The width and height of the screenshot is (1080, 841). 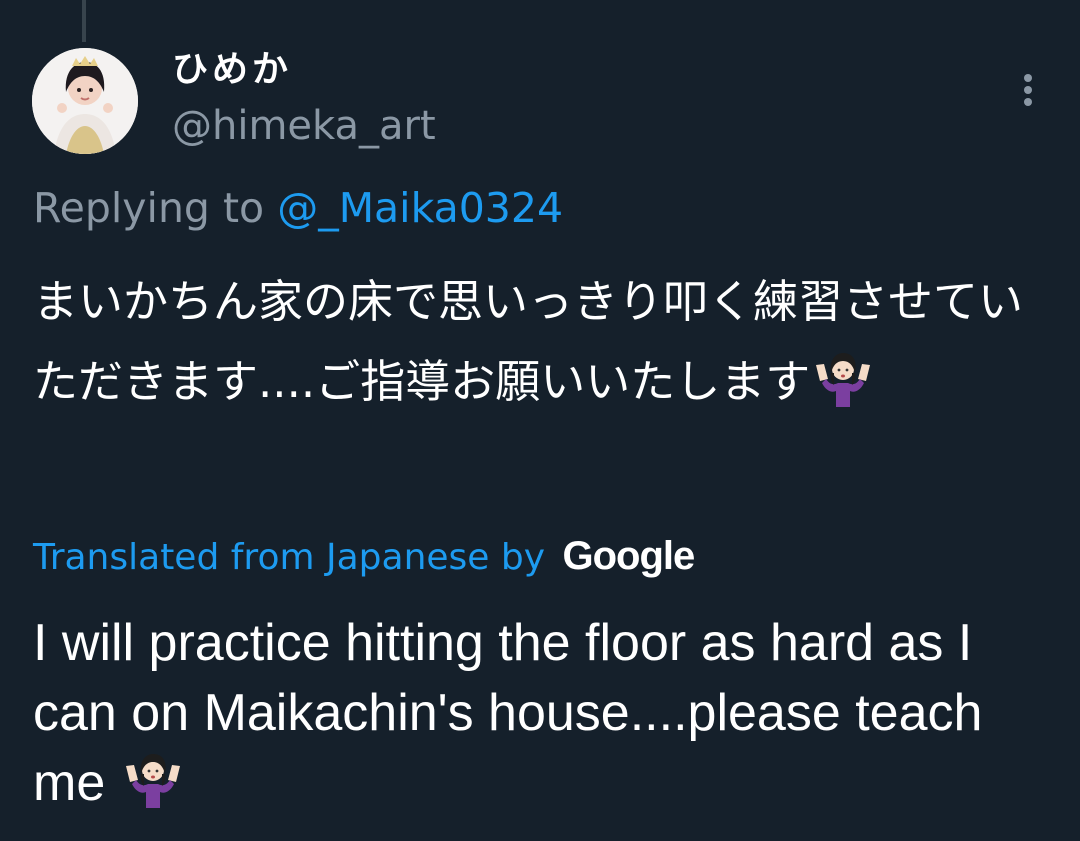 I want to click on author-display-name: ひめか, so click(x=232, y=70).